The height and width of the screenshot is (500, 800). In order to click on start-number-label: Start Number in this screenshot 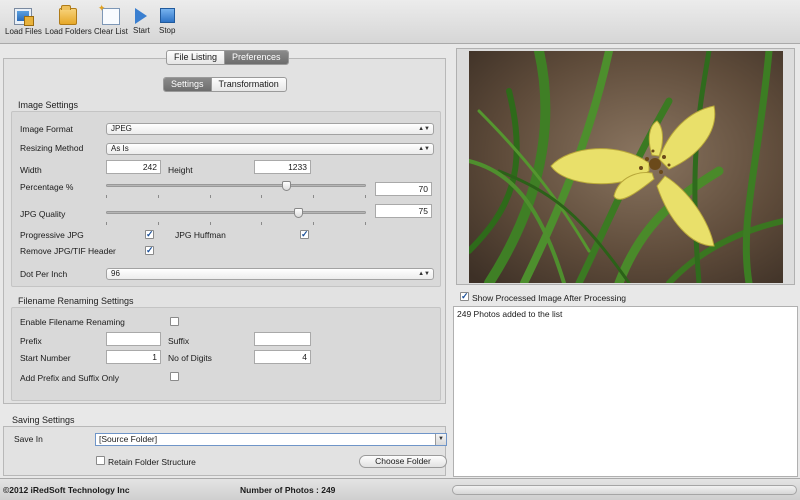, I will do `click(45, 358)`.